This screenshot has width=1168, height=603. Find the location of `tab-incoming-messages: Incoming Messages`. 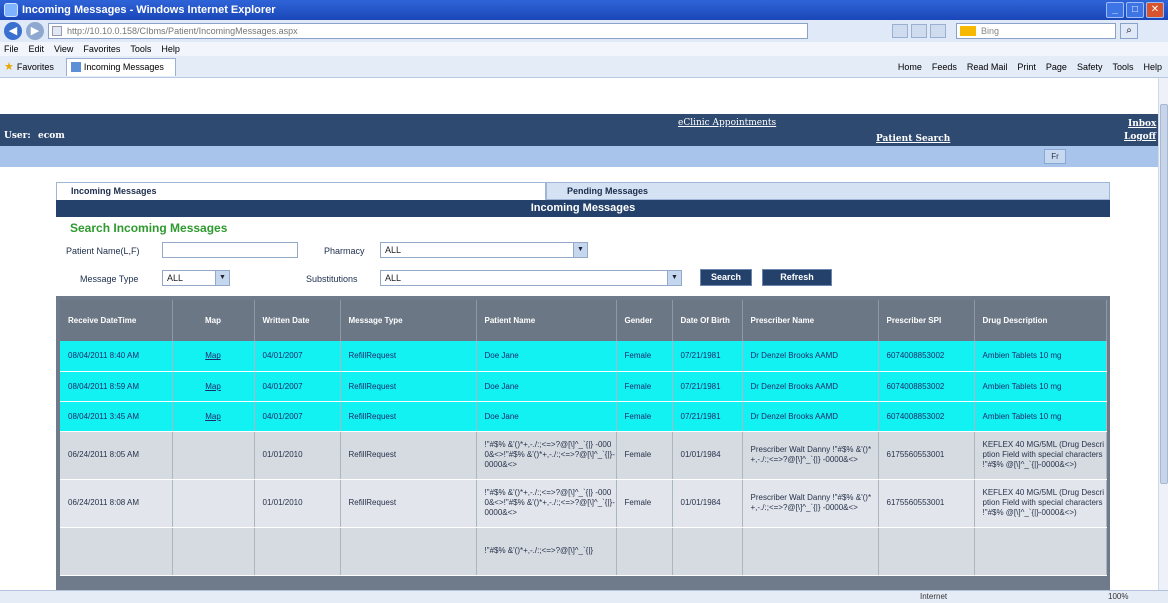

tab-incoming-messages: Incoming Messages is located at coordinates (301, 191).